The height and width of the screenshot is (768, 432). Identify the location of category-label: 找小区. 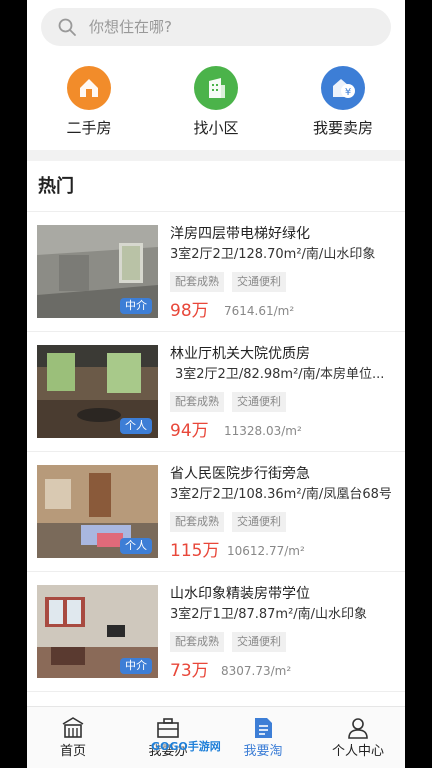
(216, 128).